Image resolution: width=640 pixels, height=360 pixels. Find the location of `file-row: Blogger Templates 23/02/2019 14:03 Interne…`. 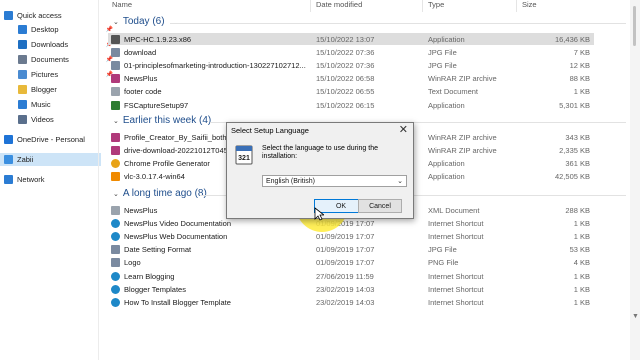

file-row: Blogger Templates 23/02/2019 14:03 Interne… is located at coordinates (351, 289).